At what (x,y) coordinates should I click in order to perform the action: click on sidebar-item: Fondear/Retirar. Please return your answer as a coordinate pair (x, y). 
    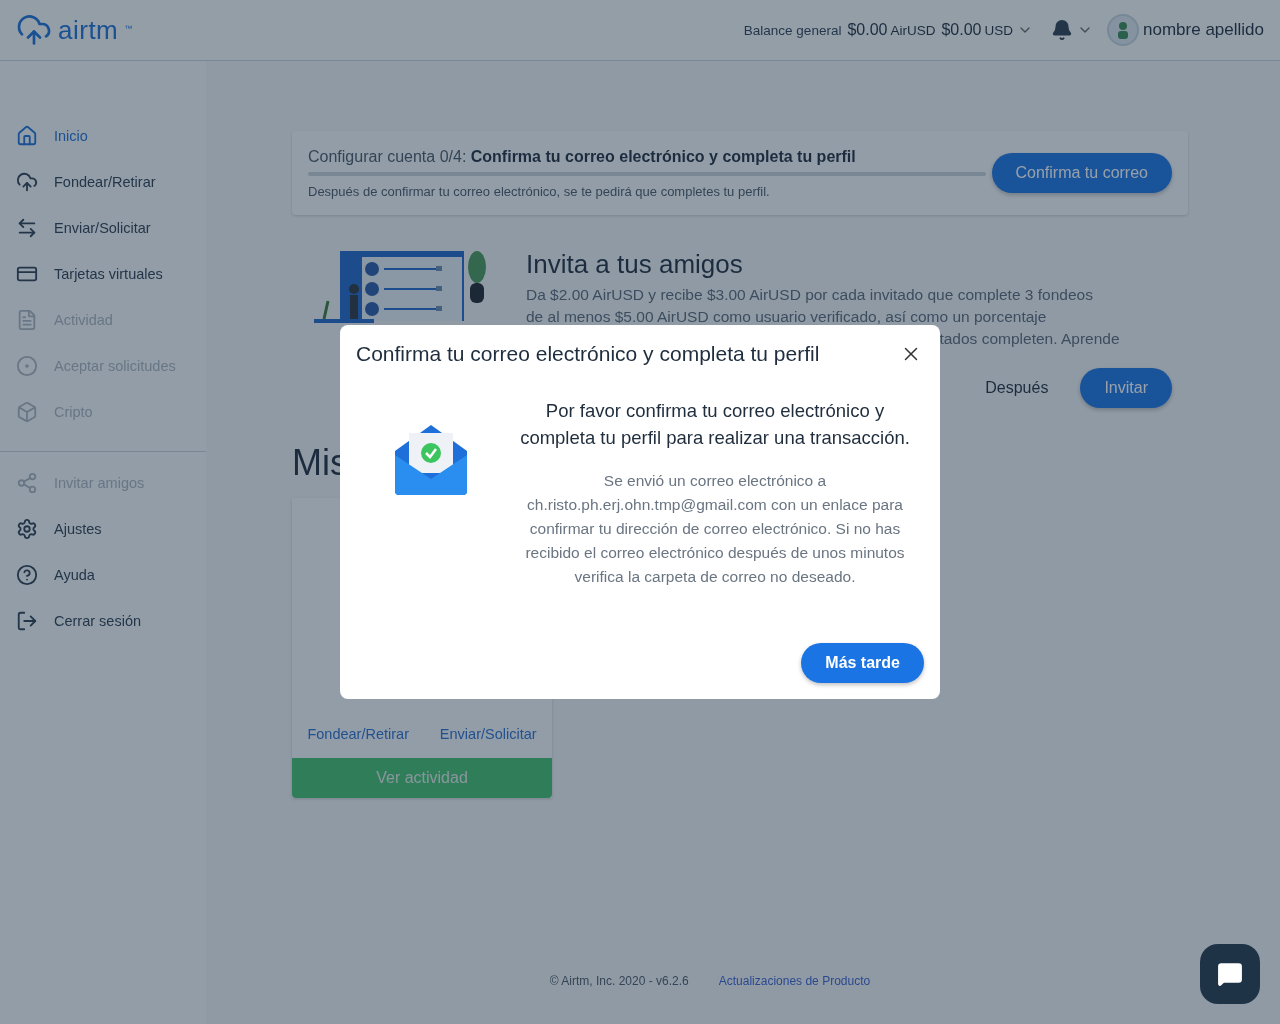
    Looking at the image, I should click on (103, 182).